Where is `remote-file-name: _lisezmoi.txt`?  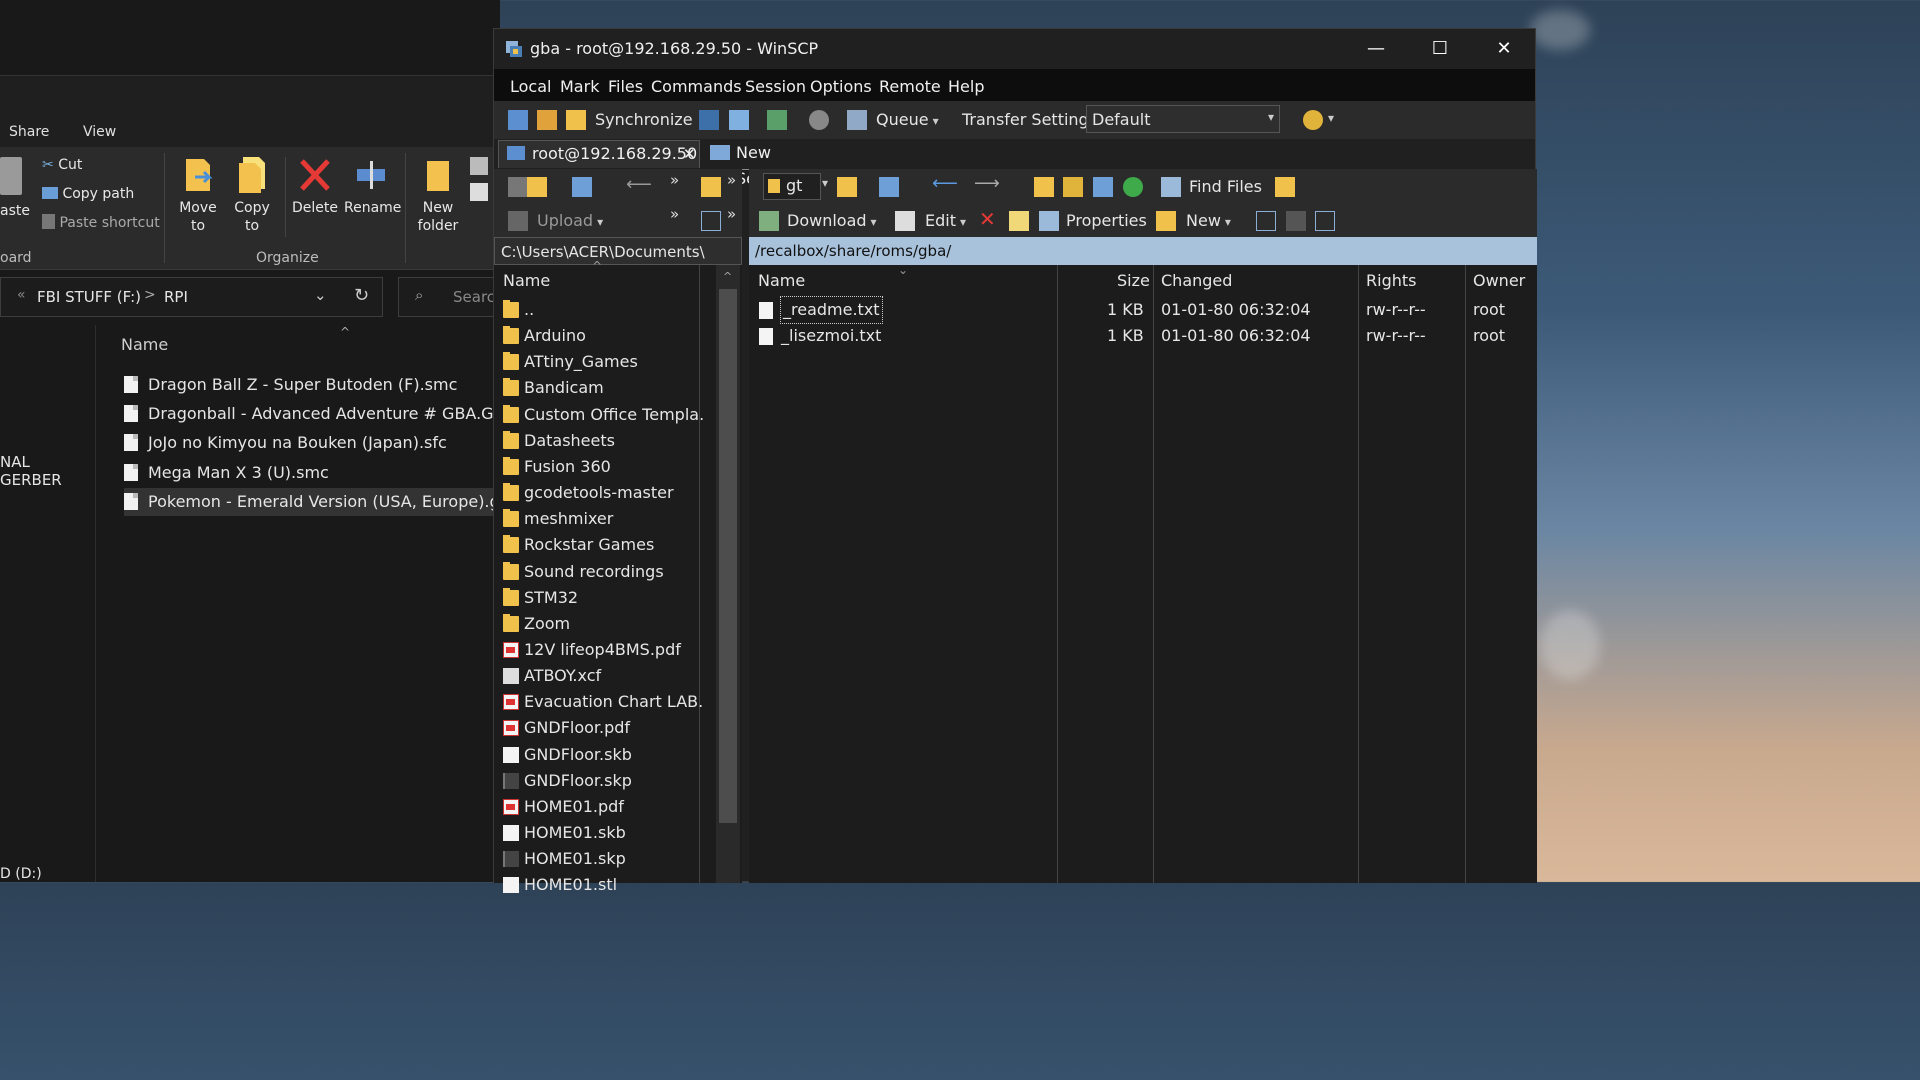
remote-file-name: _lisezmoi.txt is located at coordinates (831, 336).